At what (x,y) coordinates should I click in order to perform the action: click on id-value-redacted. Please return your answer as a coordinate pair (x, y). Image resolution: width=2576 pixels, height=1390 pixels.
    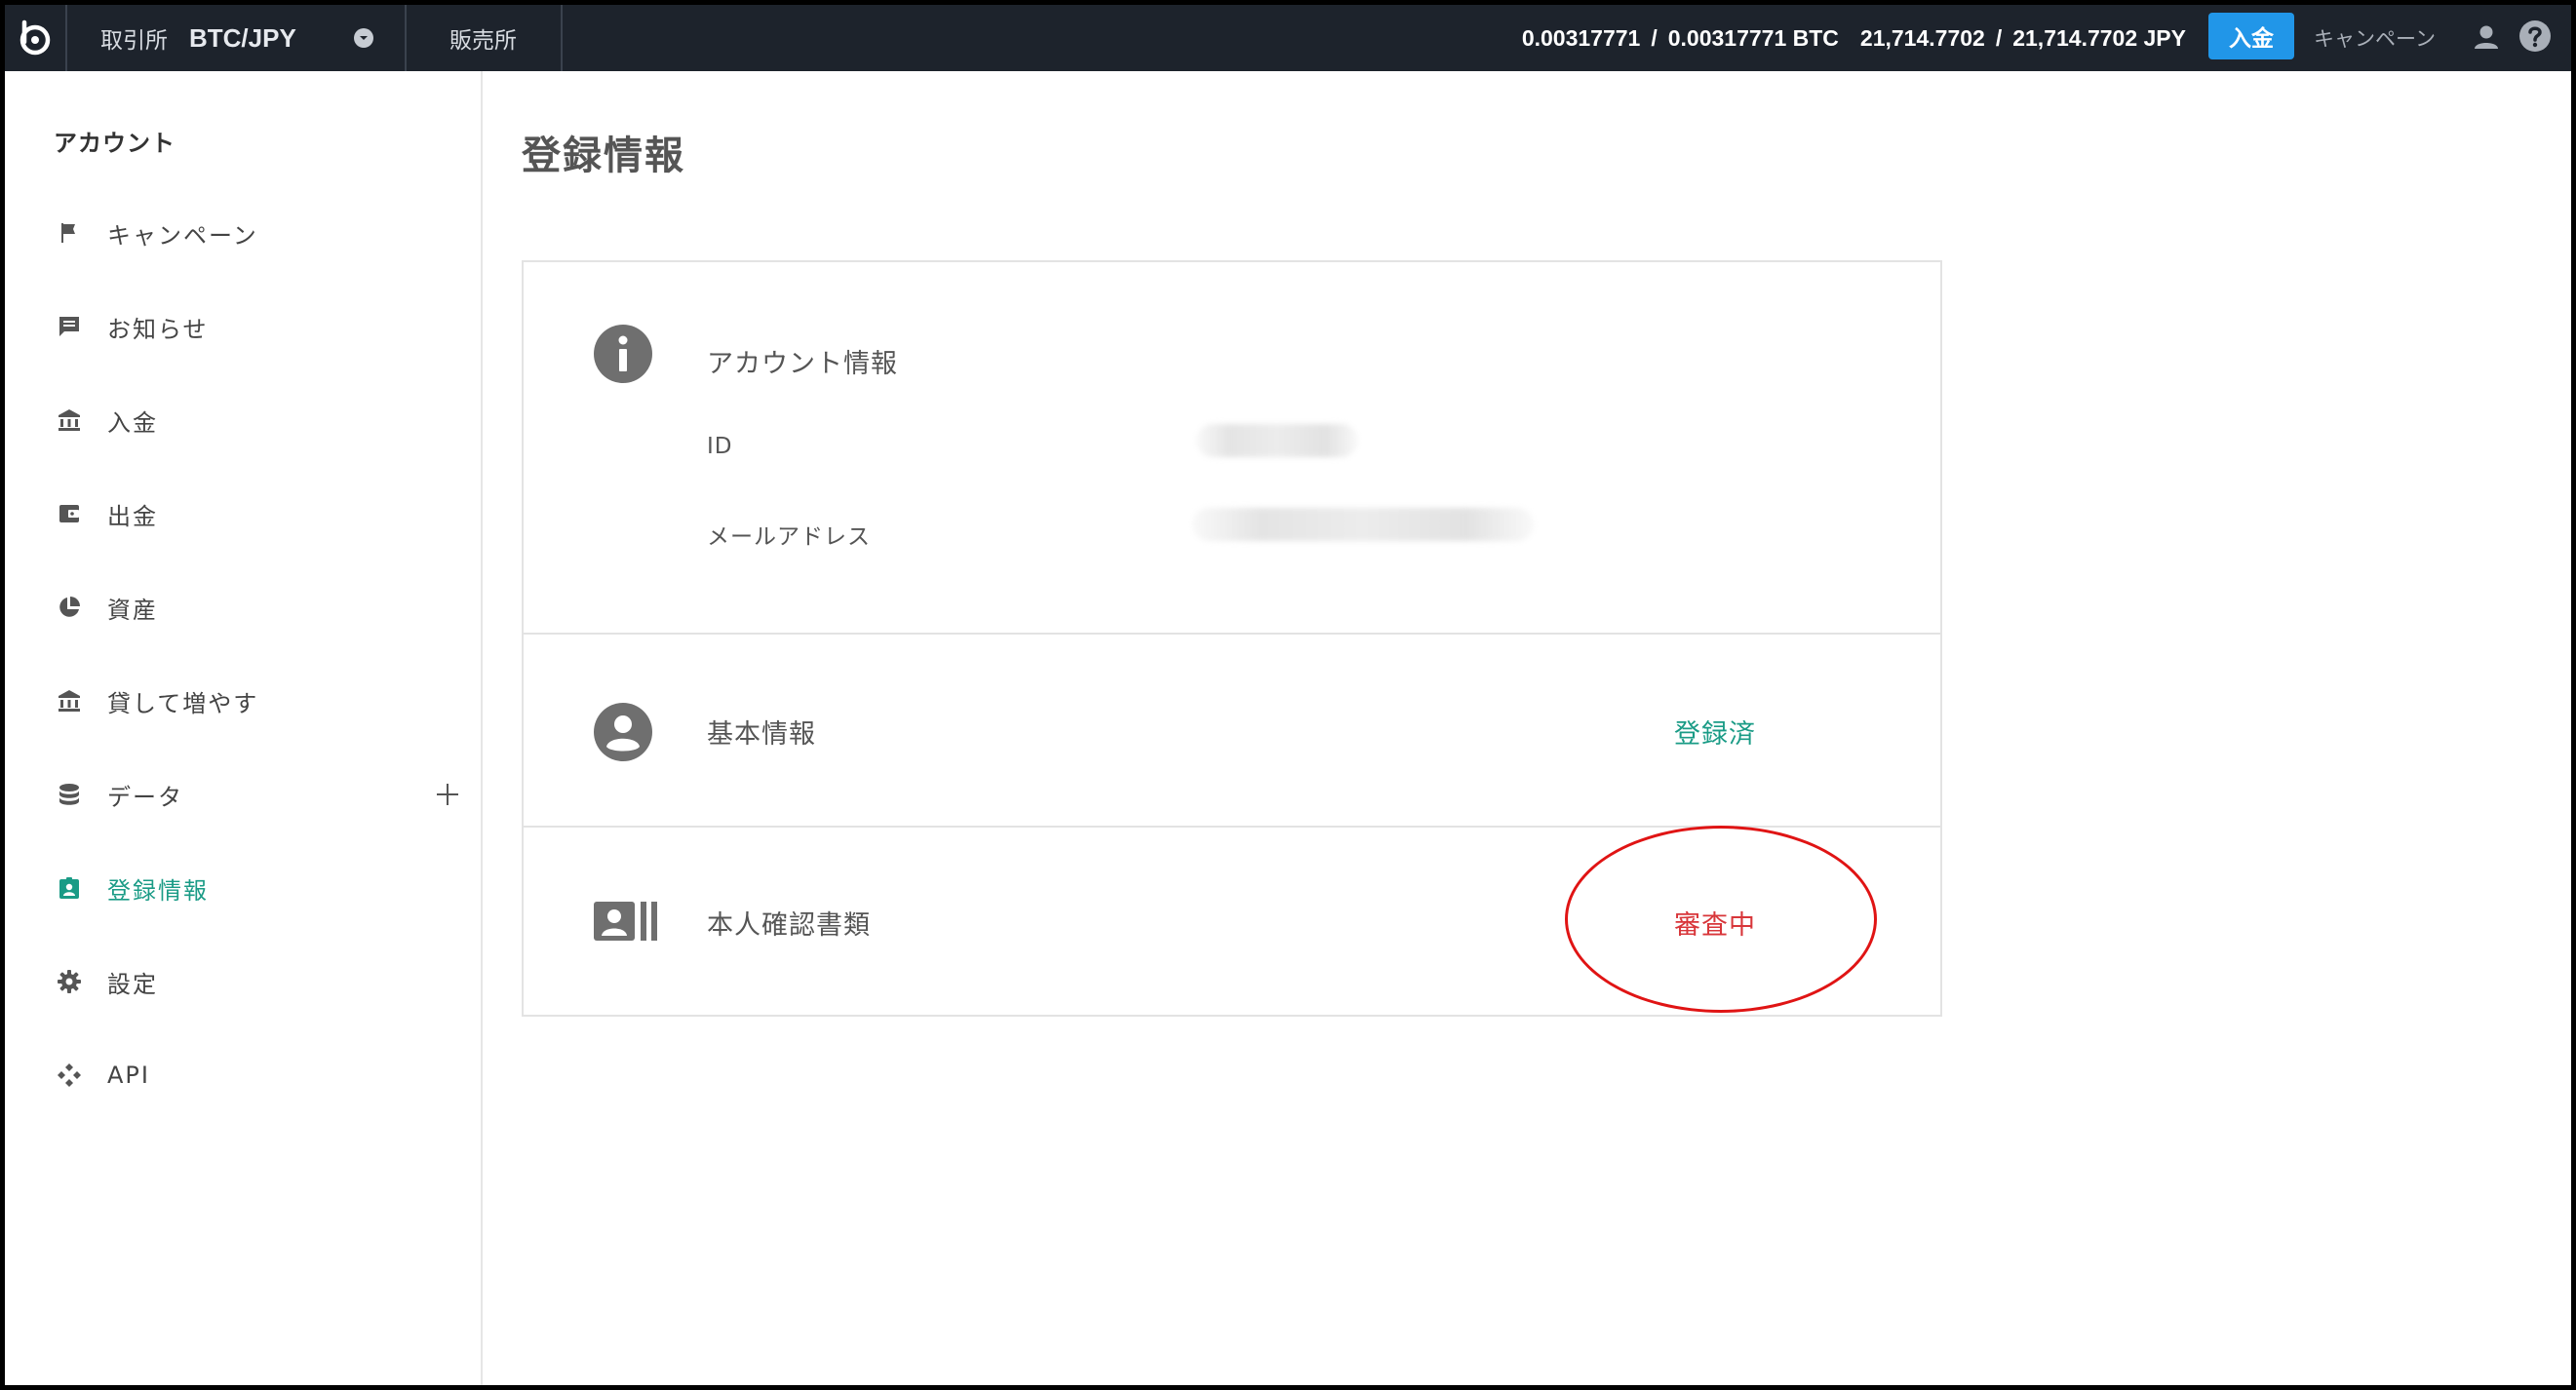
    Looking at the image, I should click on (1277, 440).